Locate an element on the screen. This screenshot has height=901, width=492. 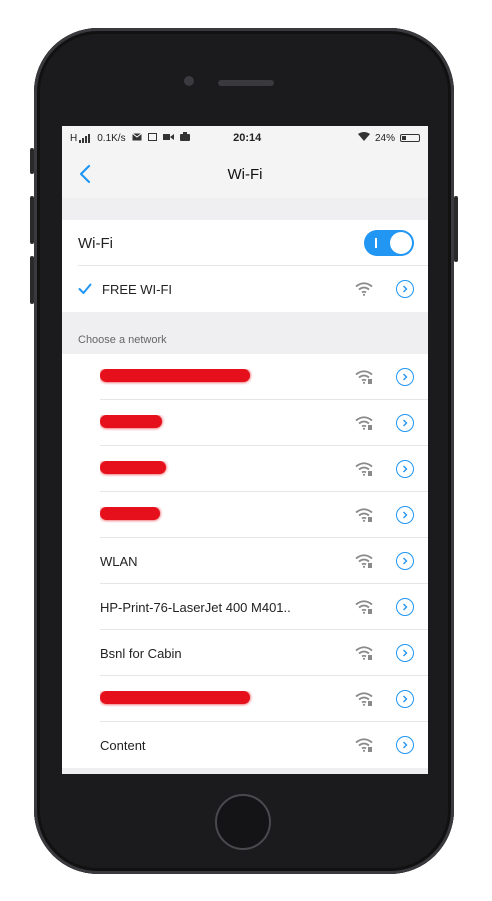
home-button is located at coordinates (243, 822).